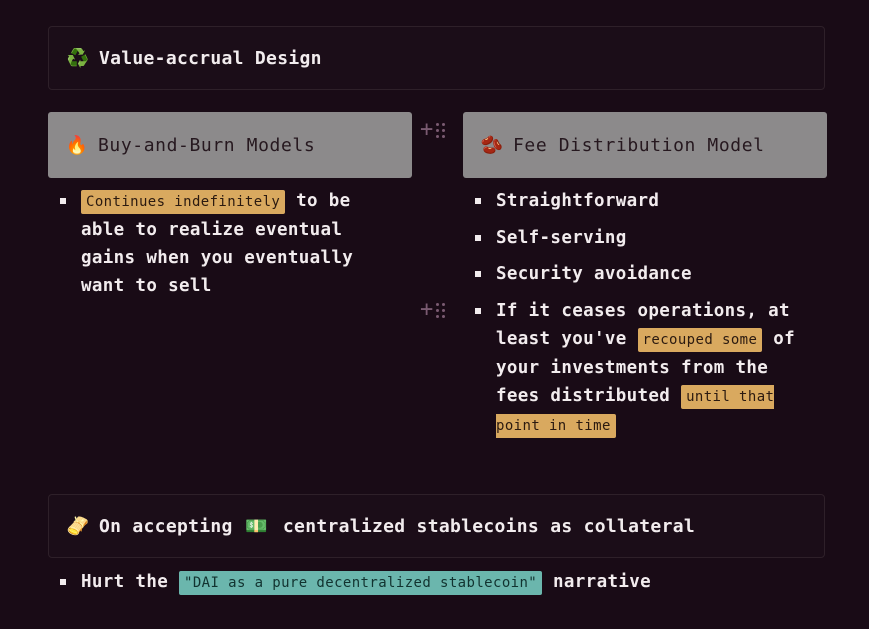 This screenshot has height=629, width=869. What do you see at coordinates (639, 145) in the screenshot?
I see `column-header-label: Fee Distribution Model` at bounding box center [639, 145].